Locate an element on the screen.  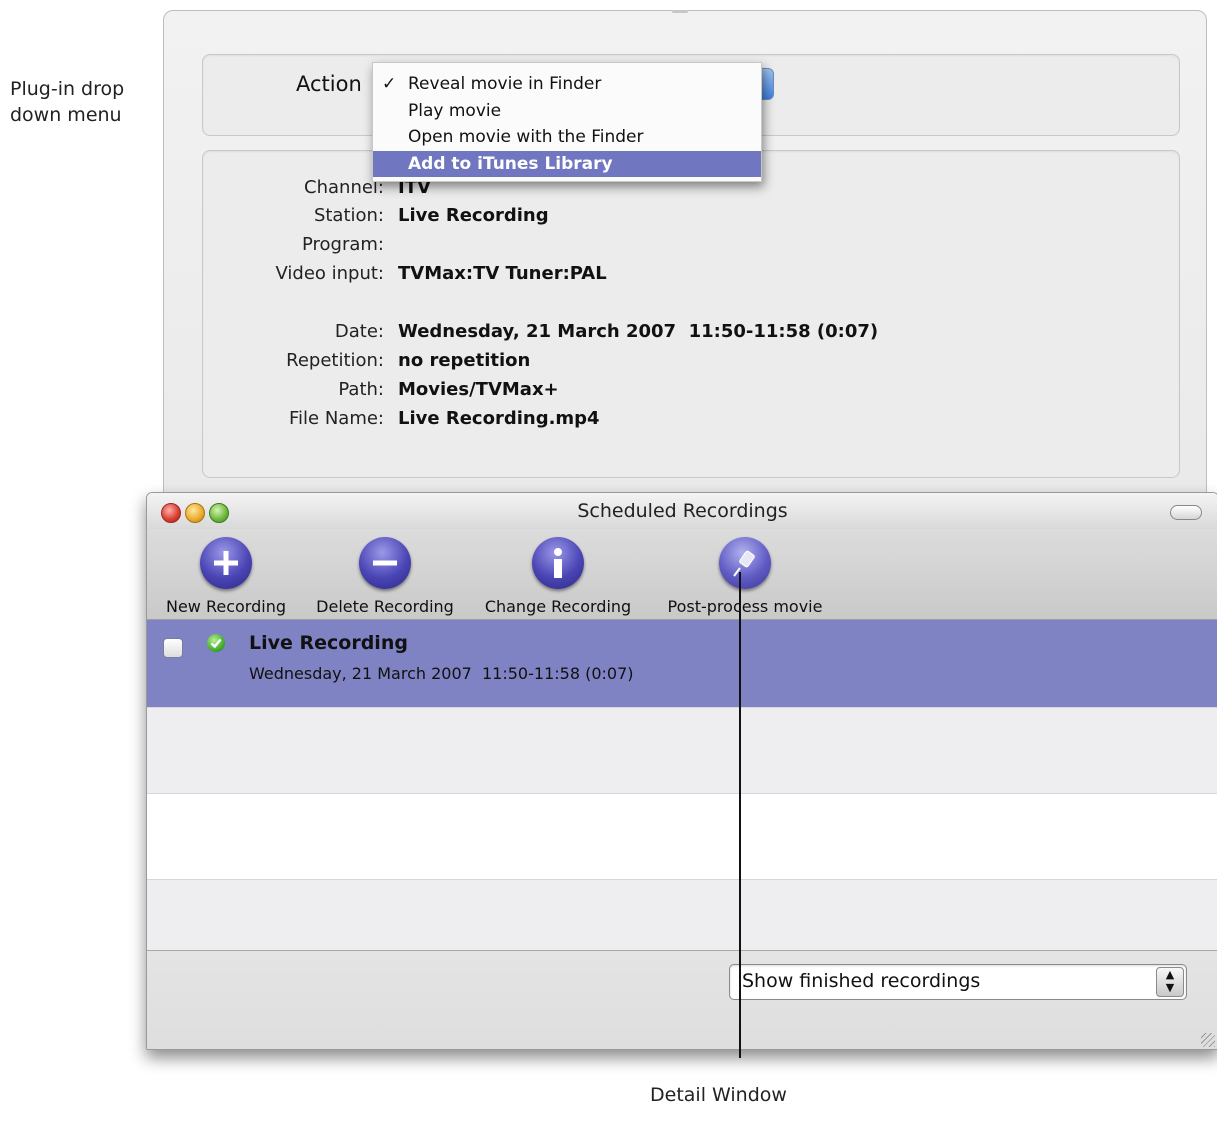
new-recording-button: New Recording is located at coordinates (226, 576).